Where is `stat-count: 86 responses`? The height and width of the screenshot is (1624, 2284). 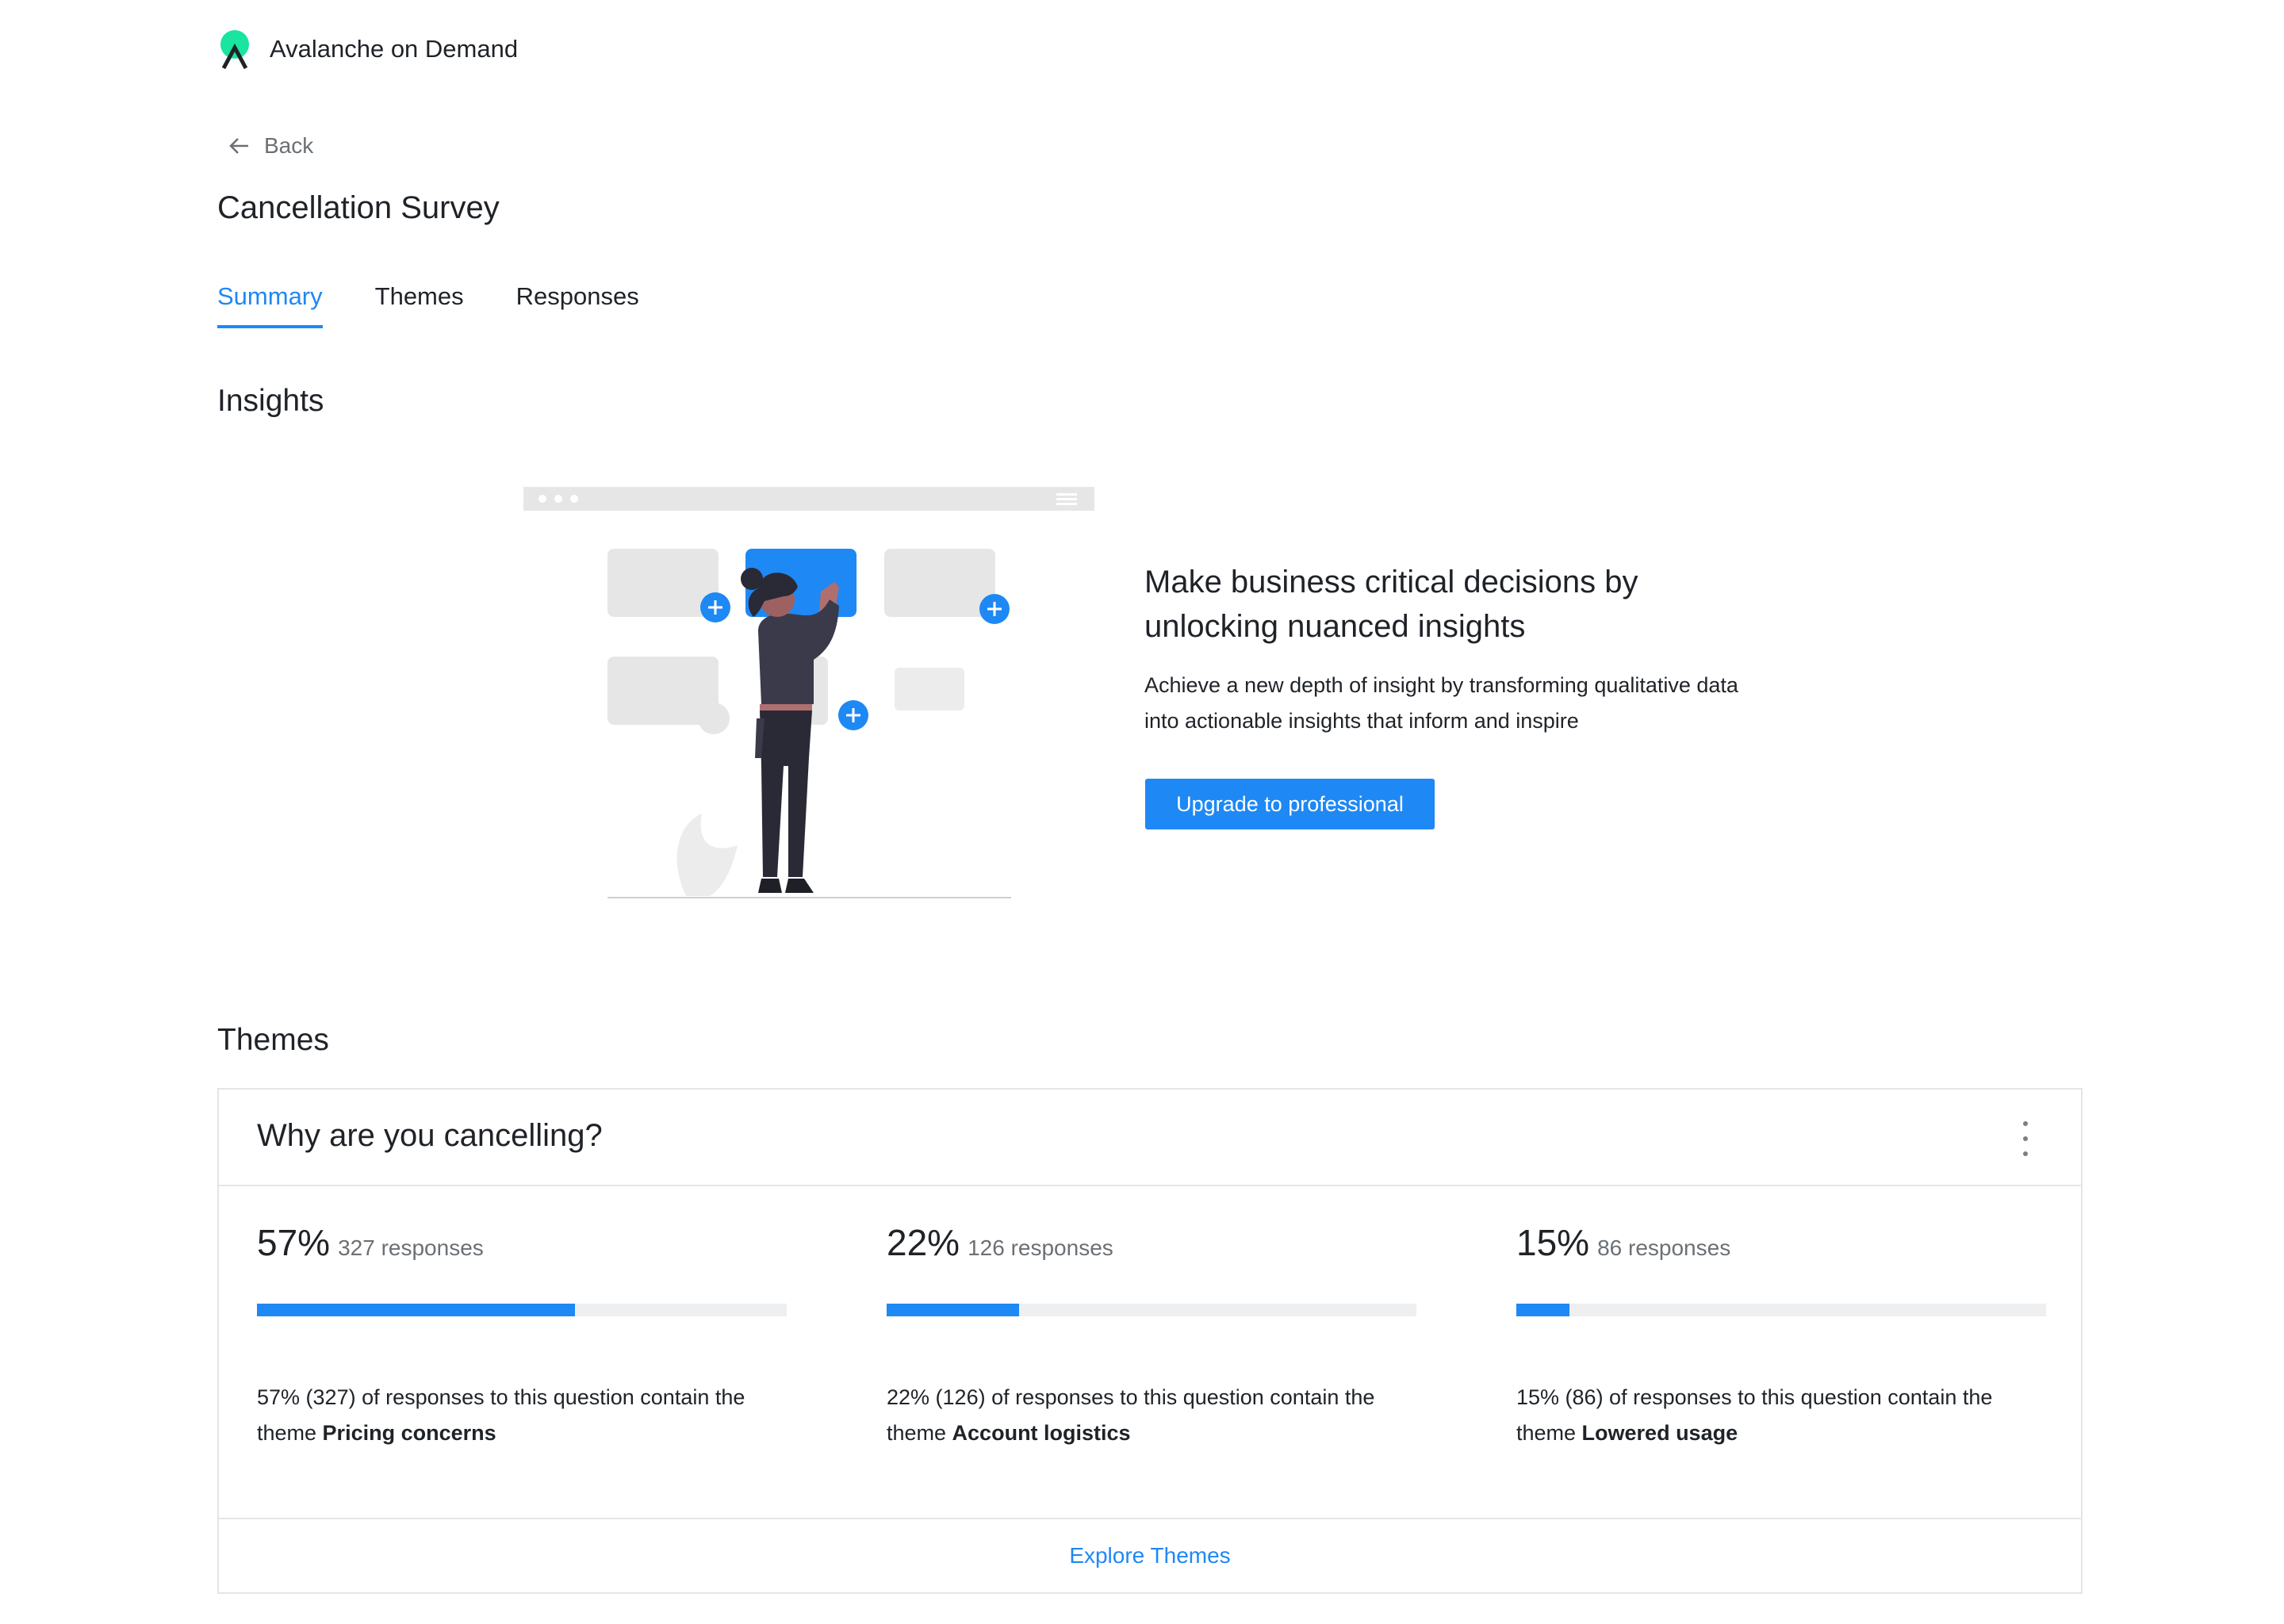 stat-count: 86 responses is located at coordinates (1664, 1247).